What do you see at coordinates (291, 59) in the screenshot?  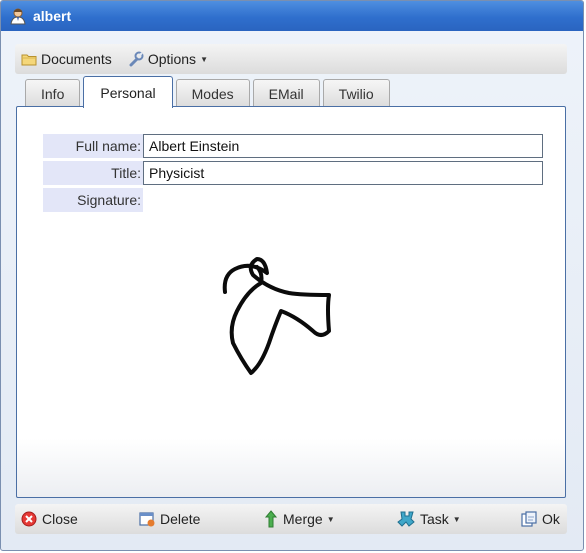 I see `toolbar: Documents Options ▼` at bounding box center [291, 59].